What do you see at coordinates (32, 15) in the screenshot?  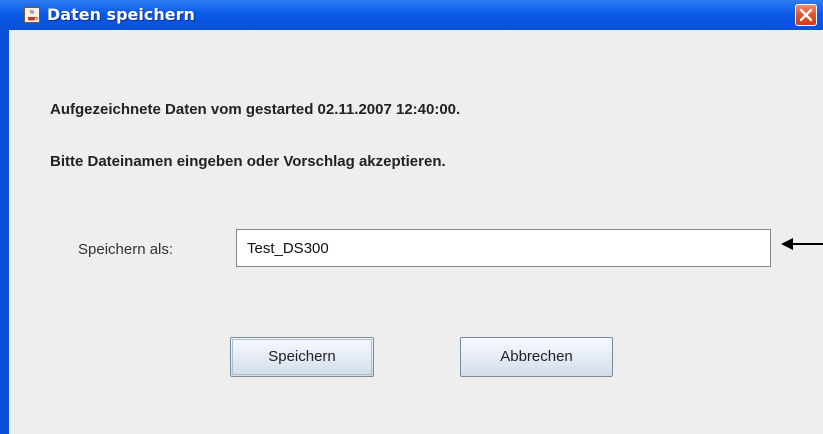 I see `java-cup-icon` at bounding box center [32, 15].